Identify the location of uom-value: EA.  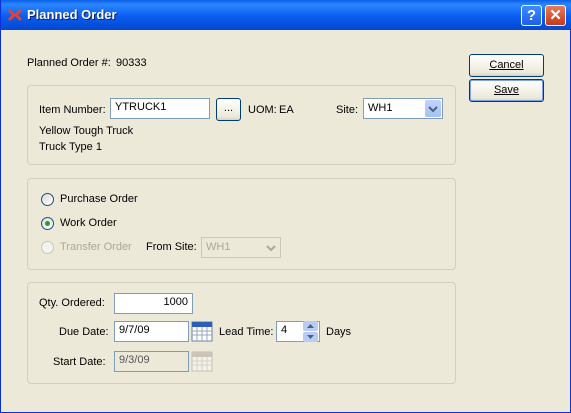
(286, 110).